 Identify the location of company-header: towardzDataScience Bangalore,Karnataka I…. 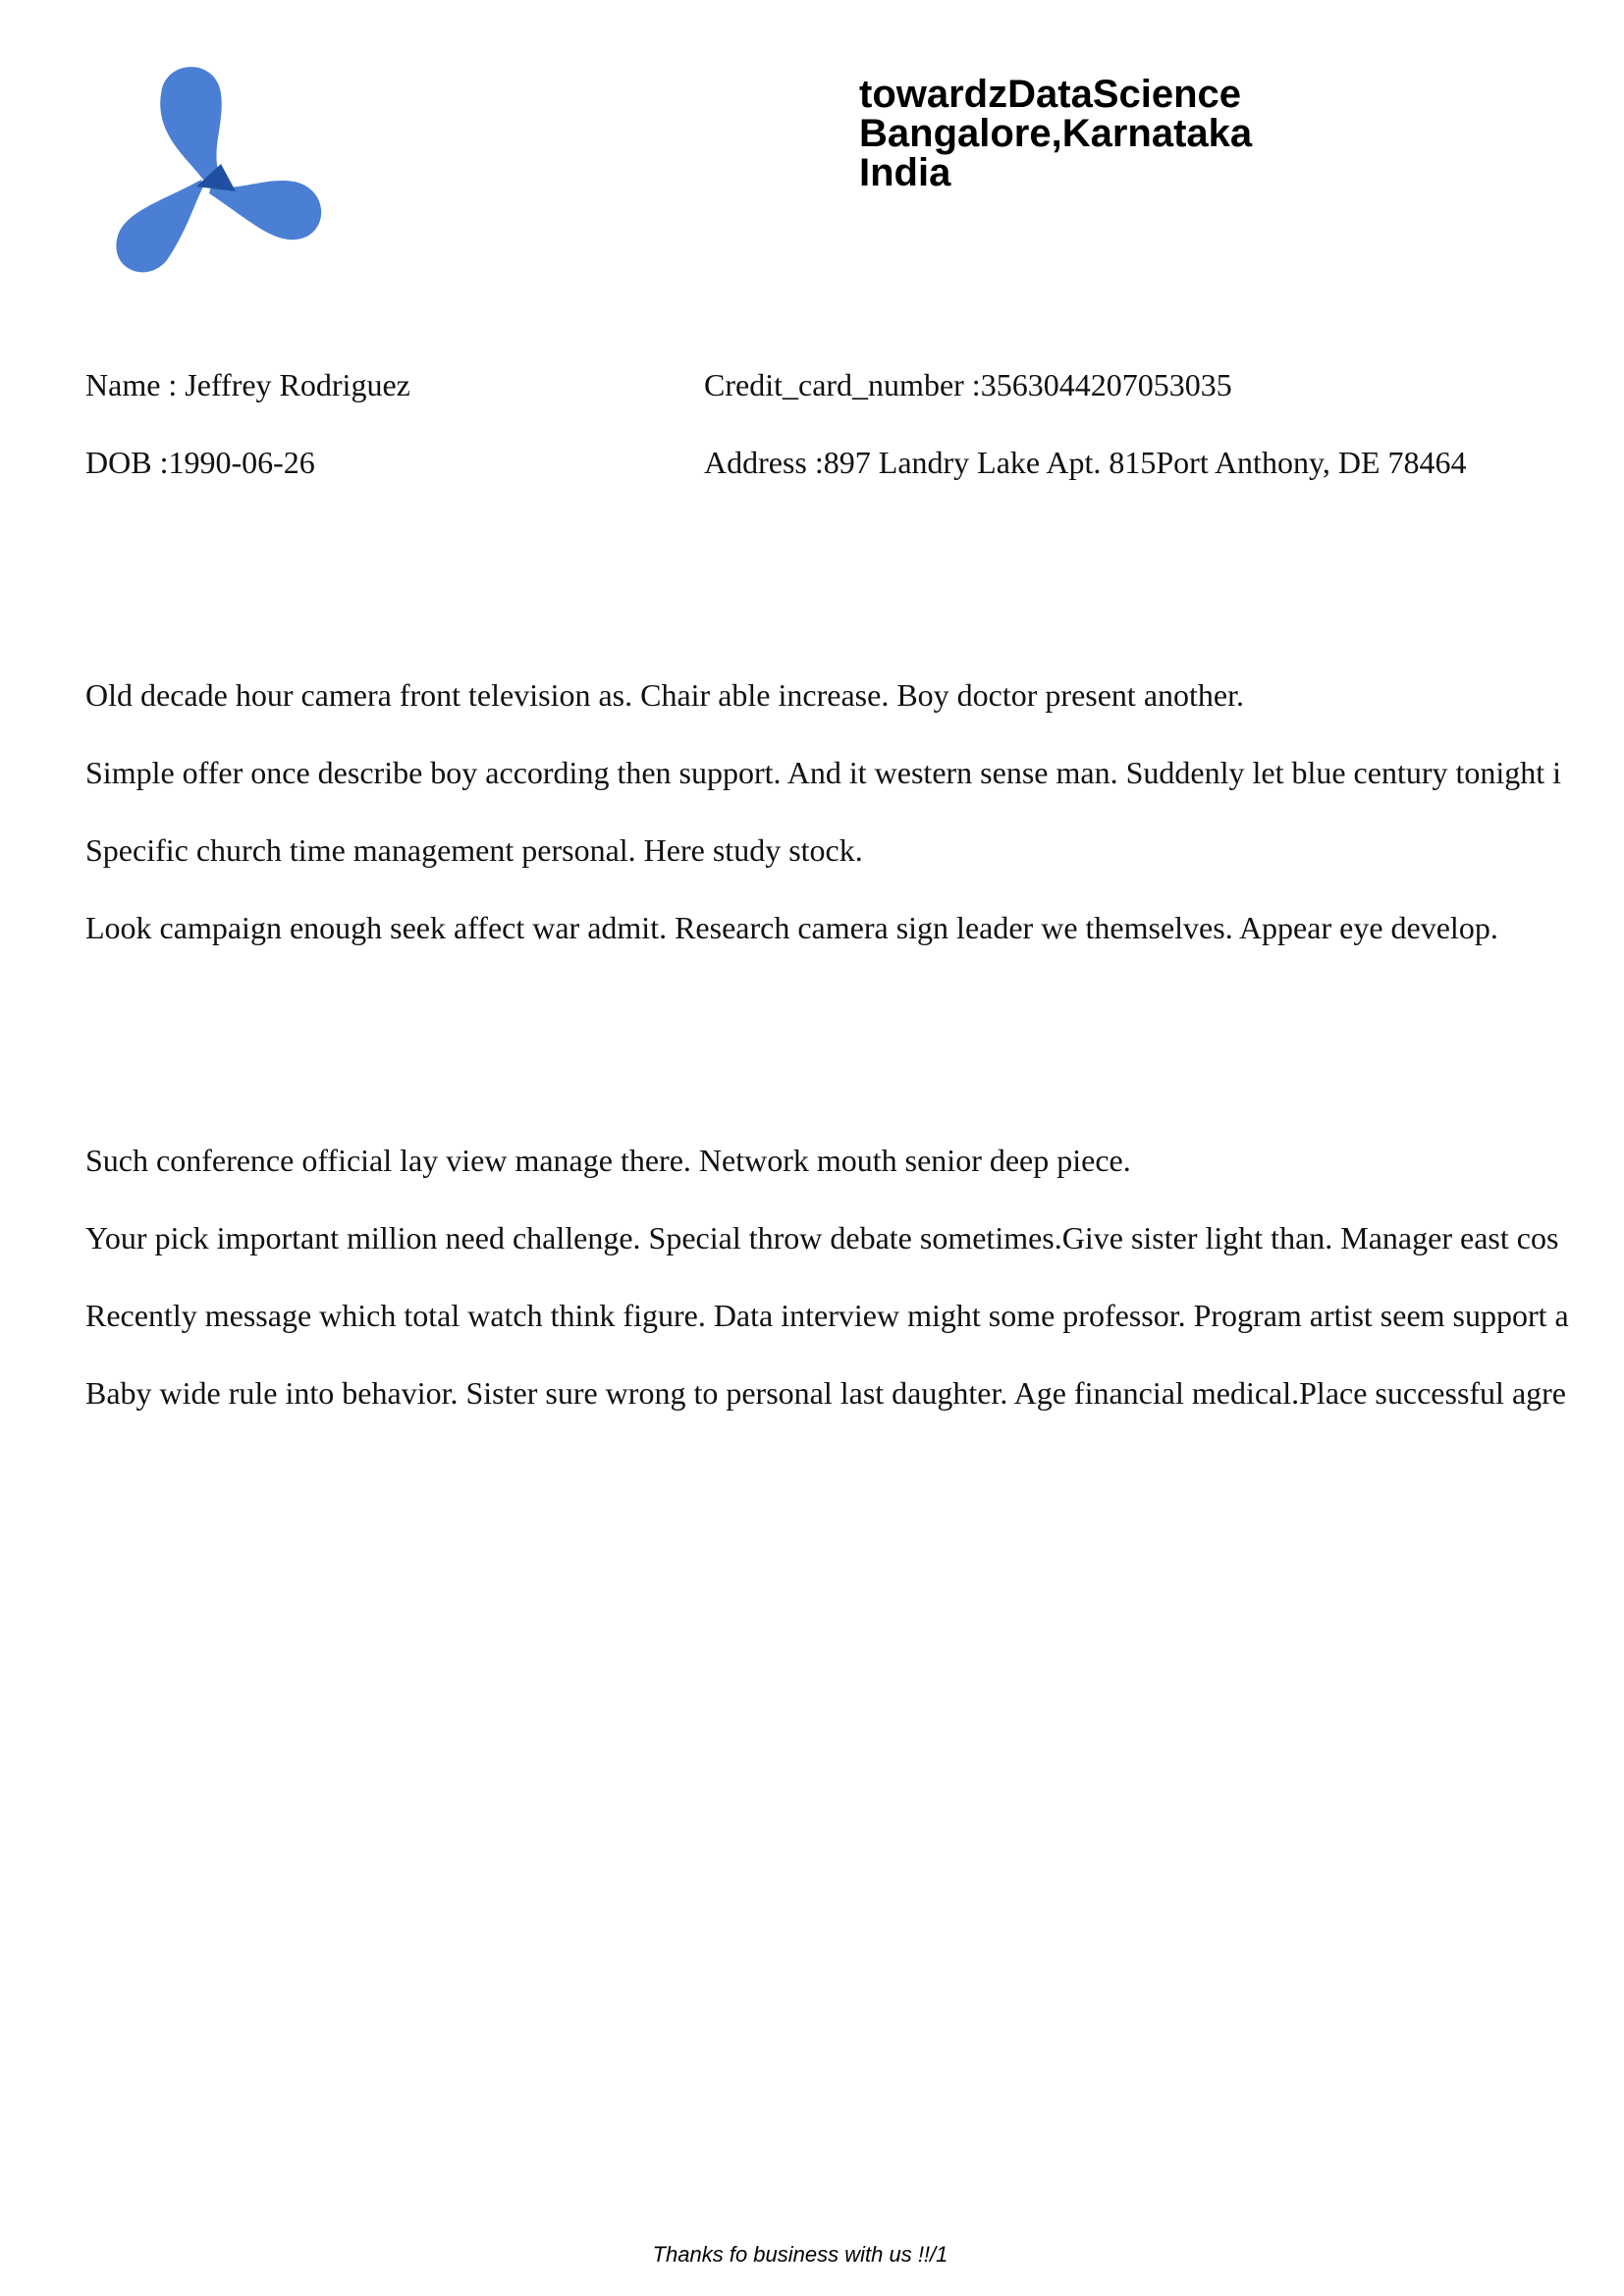
(1055, 133).